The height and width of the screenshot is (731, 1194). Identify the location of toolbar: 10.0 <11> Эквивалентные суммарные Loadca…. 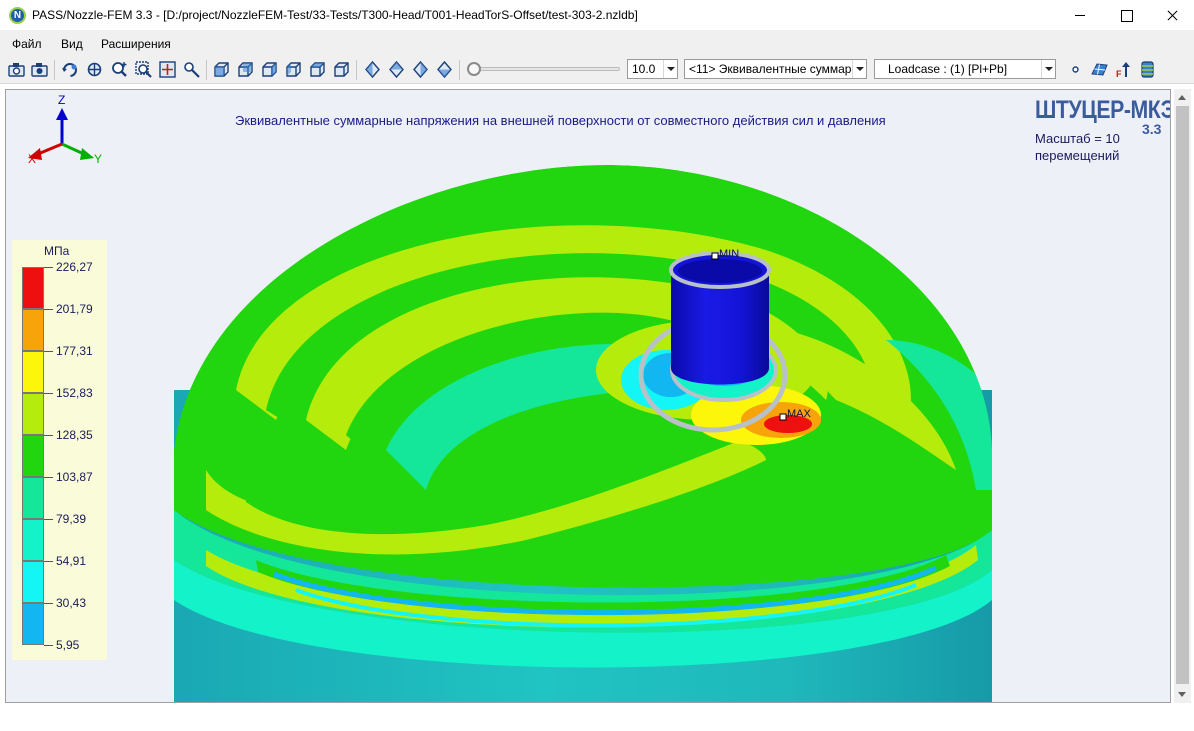
(597, 70).